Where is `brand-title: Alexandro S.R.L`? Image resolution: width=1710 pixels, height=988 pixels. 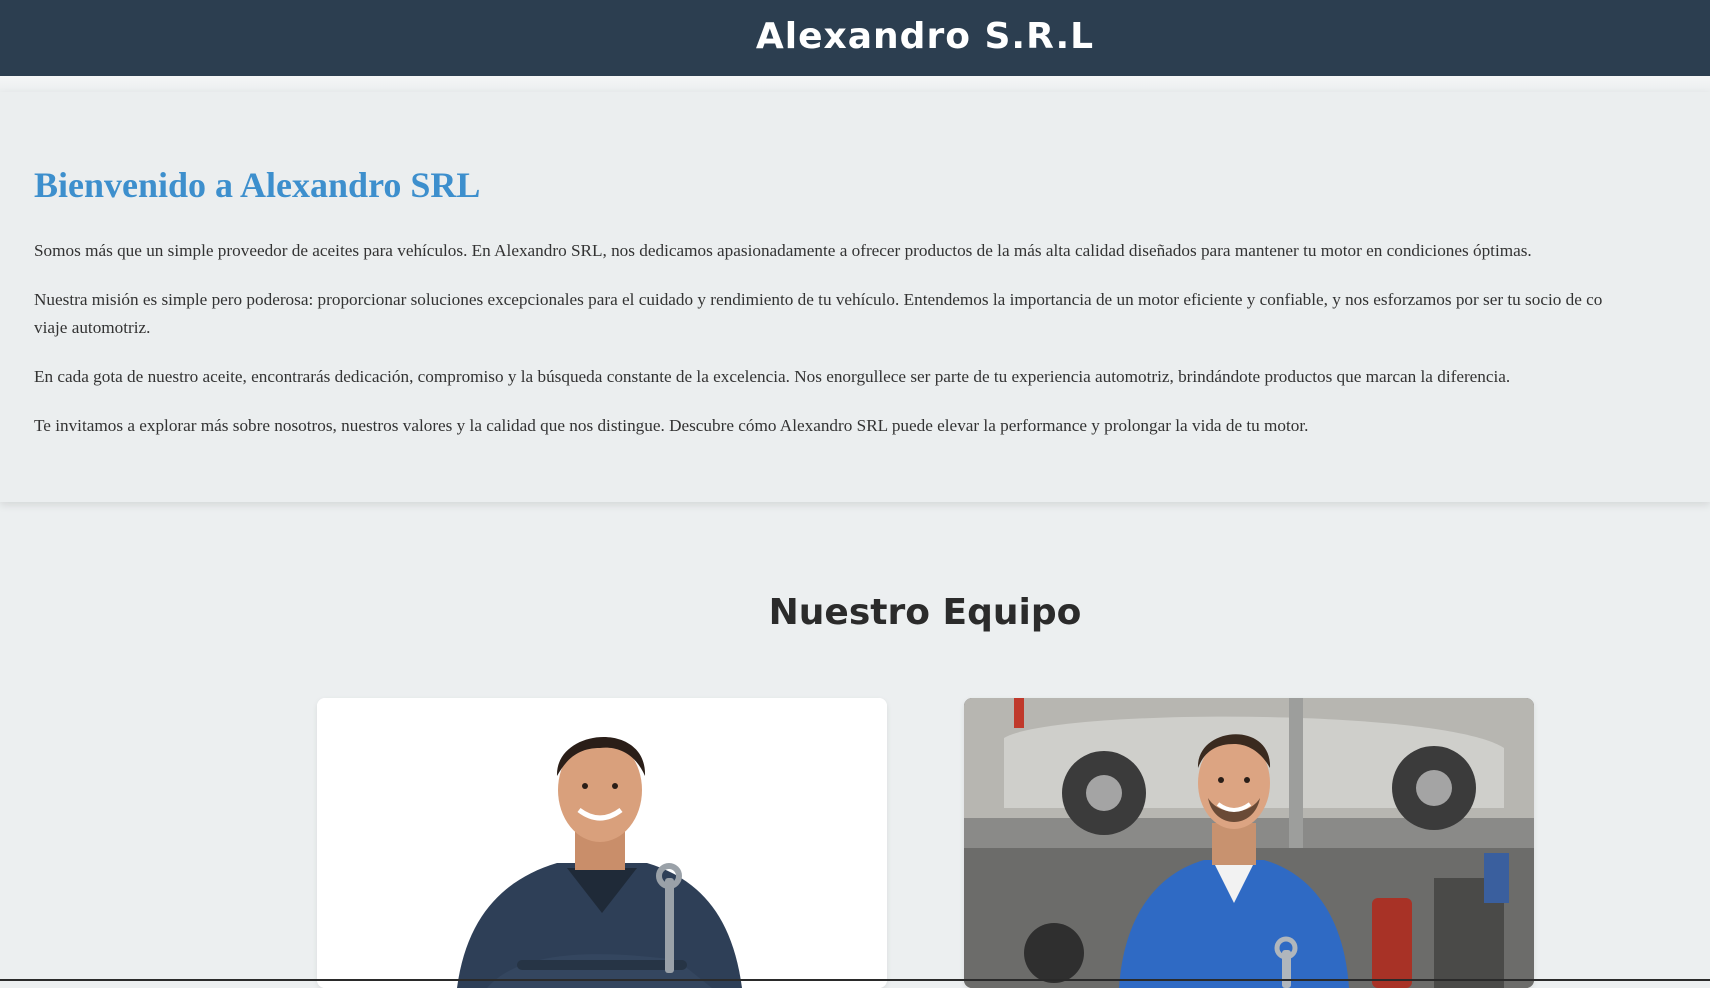 brand-title: Alexandro S.R.L is located at coordinates (925, 36).